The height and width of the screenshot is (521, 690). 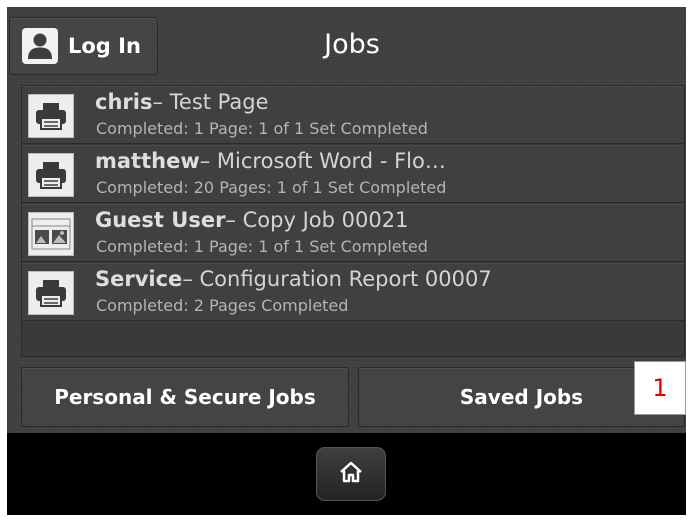 What do you see at coordinates (222, 305) in the screenshot?
I see `job-status: Completed: 2 Pages Completed` at bounding box center [222, 305].